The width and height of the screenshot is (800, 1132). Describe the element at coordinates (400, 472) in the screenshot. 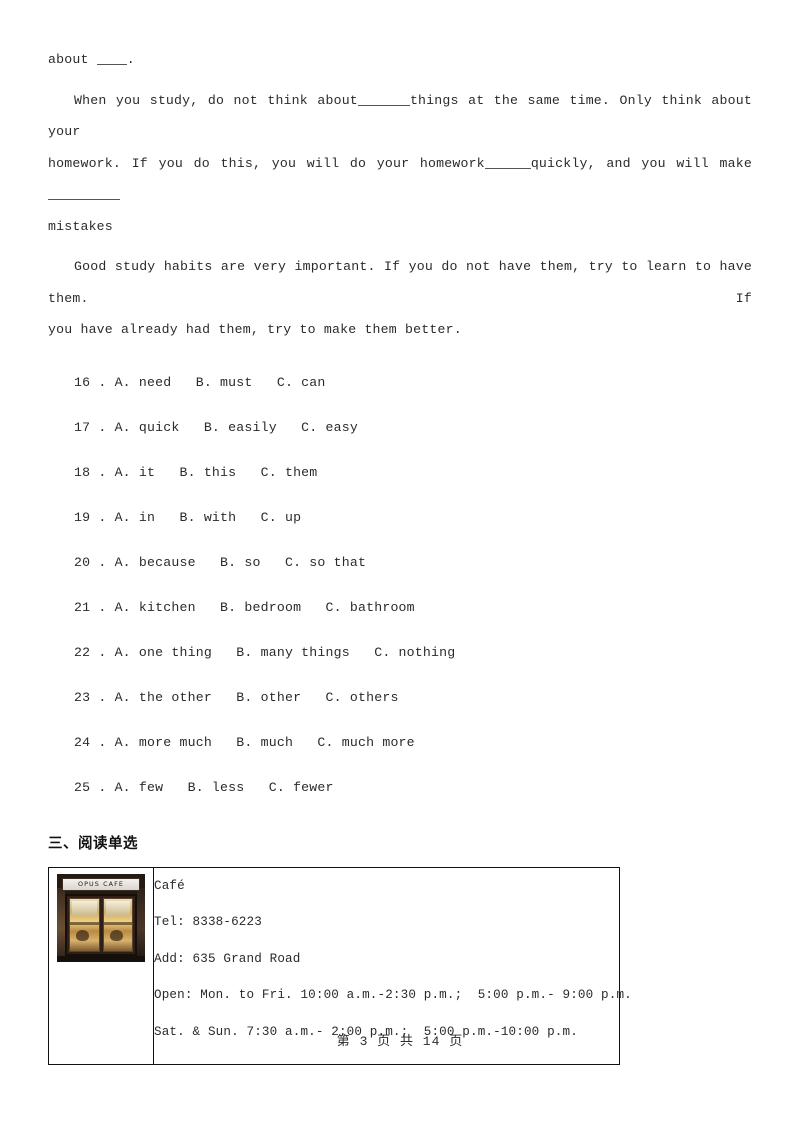

I see `choice-row: 18 . A. it B. this C. them` at that location.